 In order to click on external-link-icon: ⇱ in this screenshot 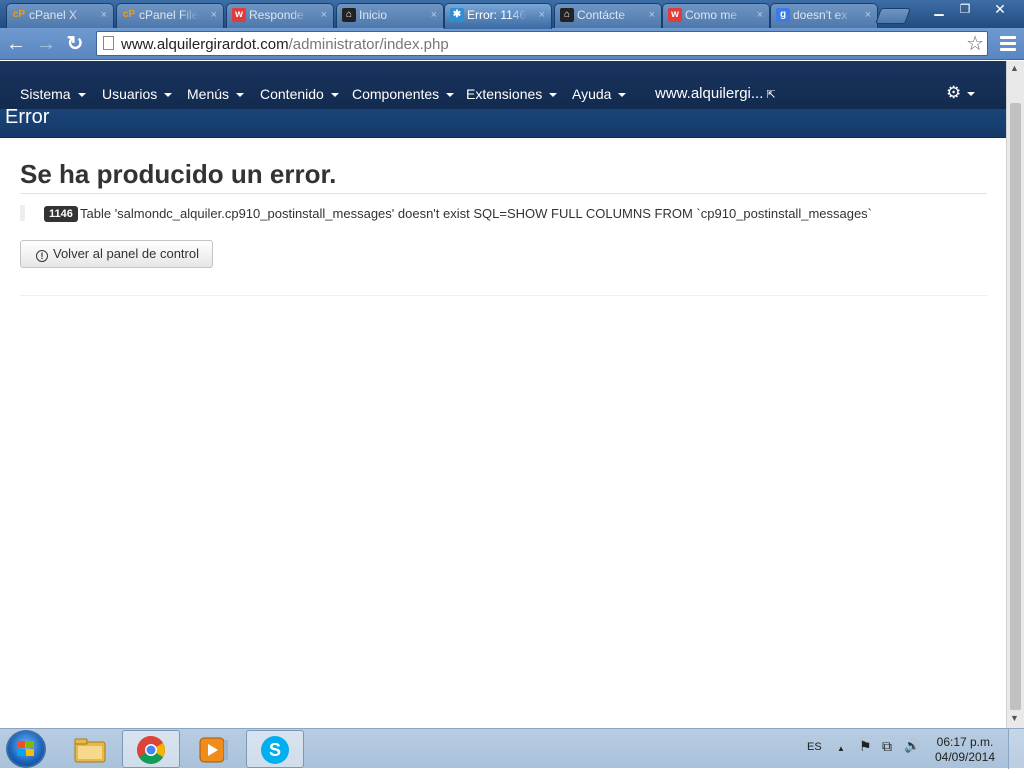, I will do `click(771, 95)`.